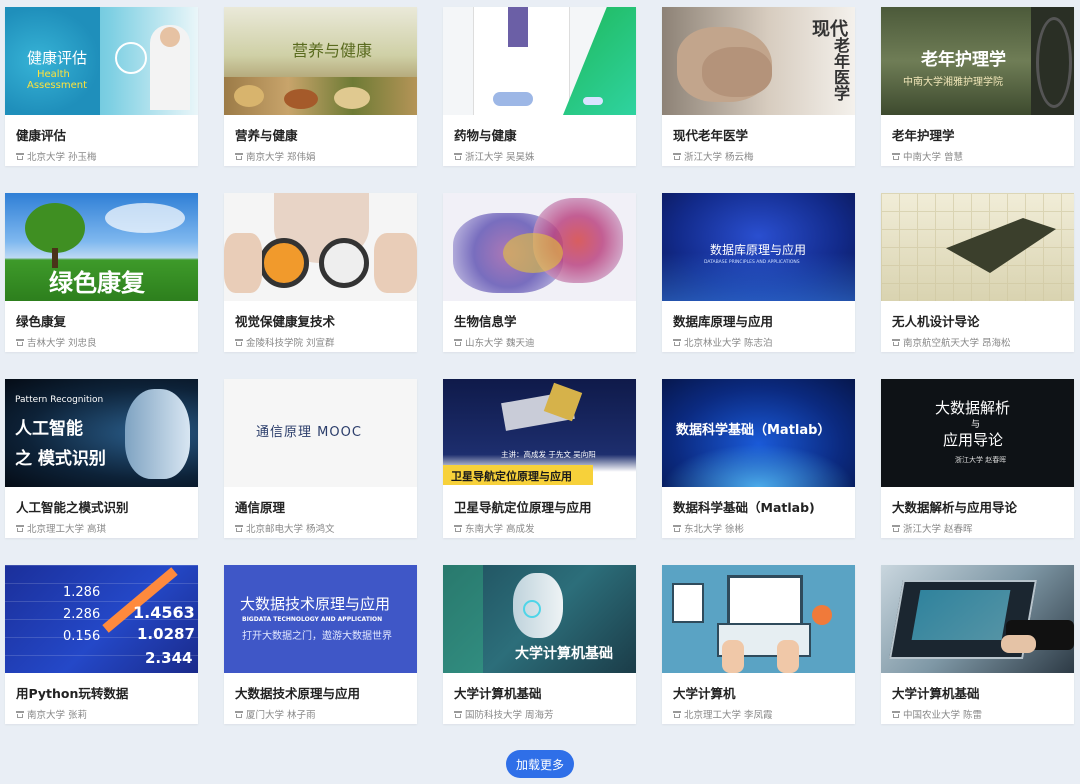 Image resolution: width=1080 pixels, height=784 pixels. What do you see at coordinates (541, 506) in the screenshot?
I see `course-title: 卫星导航定位原理与应用` at bounding box center [541, 506].